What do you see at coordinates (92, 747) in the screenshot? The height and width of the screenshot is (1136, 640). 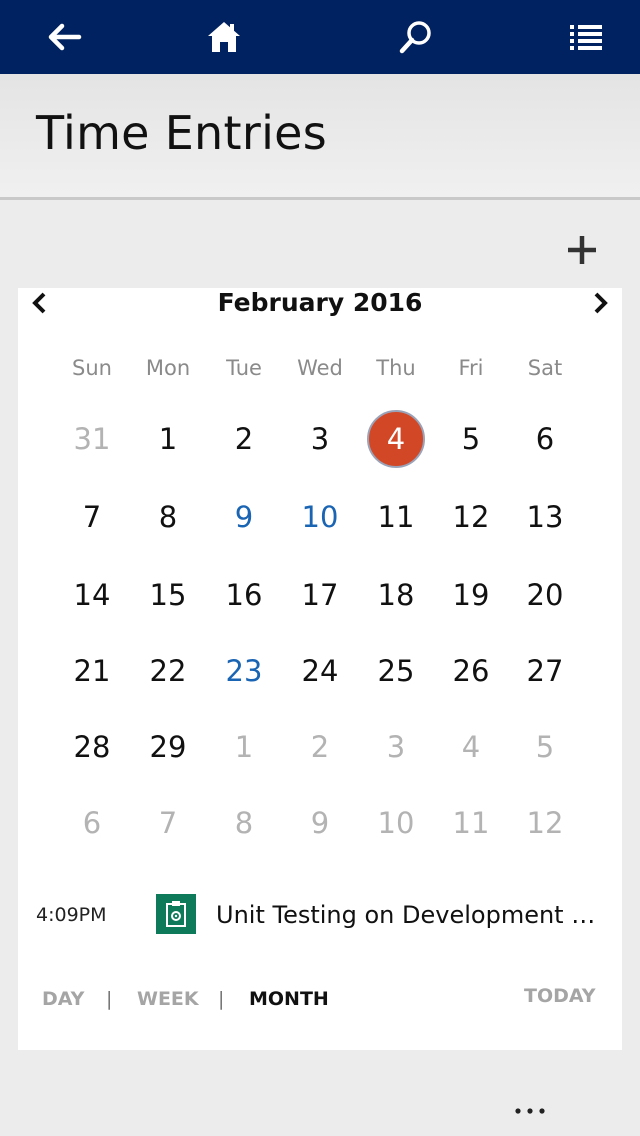 I see `calendar-day: 28` at bounding box center [92, 747].